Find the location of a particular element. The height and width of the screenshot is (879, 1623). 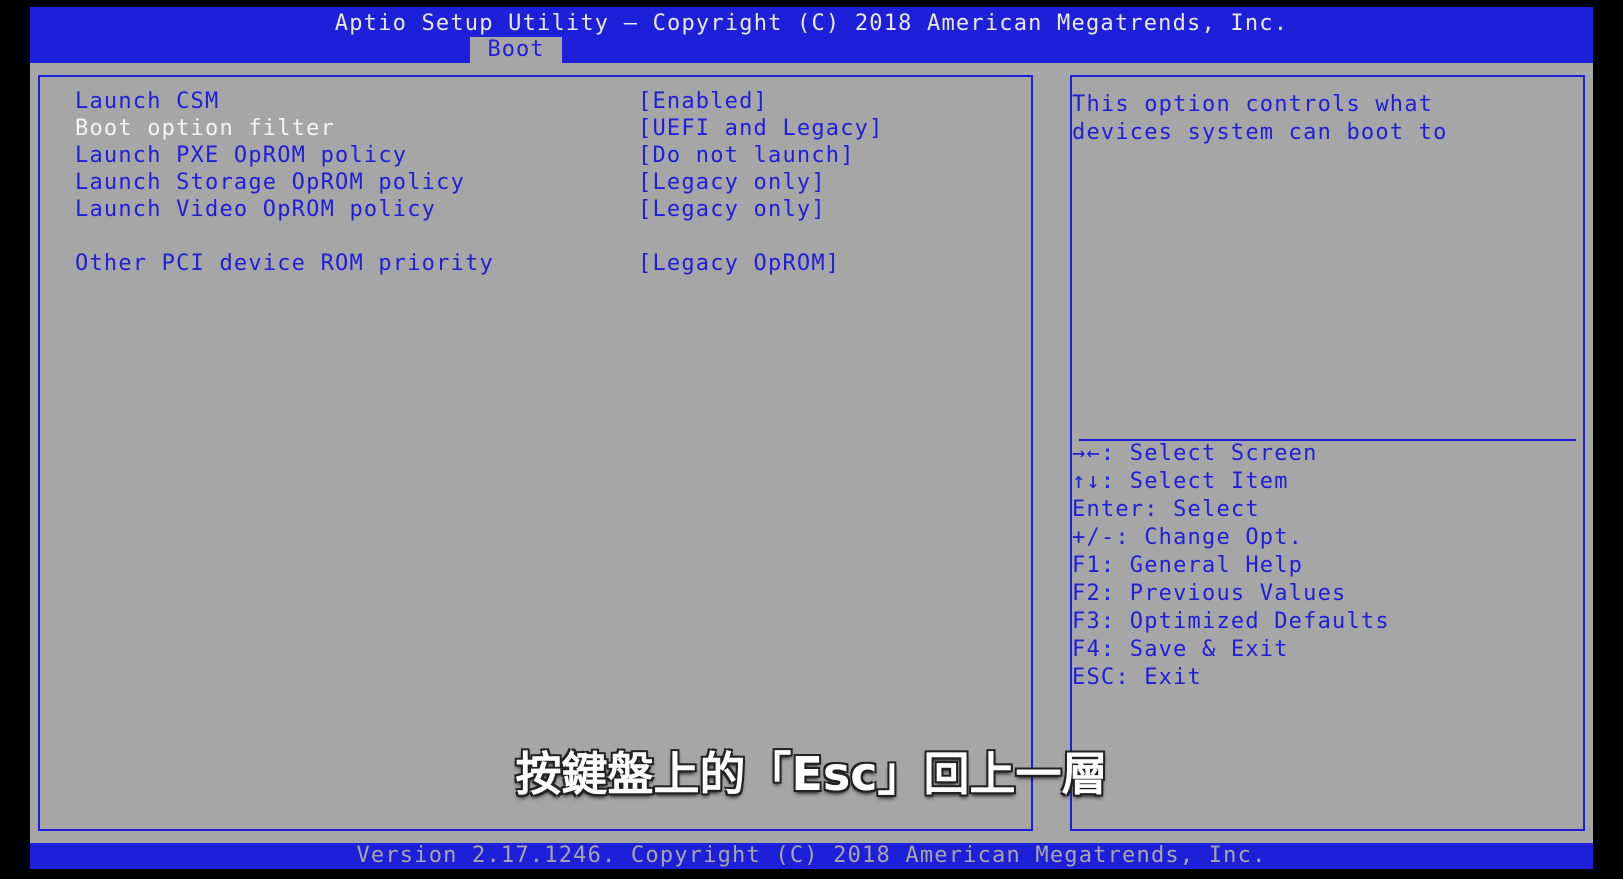

setting-storage-oprom-value: [Legacy only] is located at coordinates (732, 183).